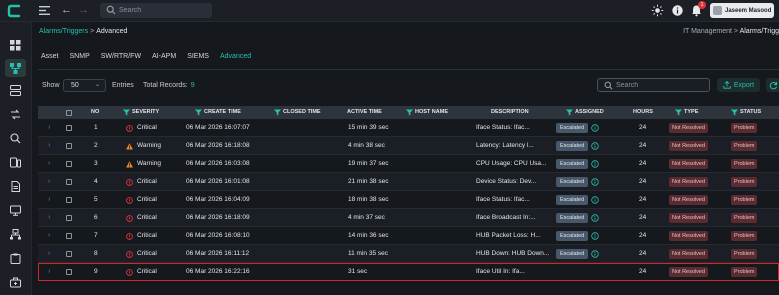  I want to click on select-all-checkbox, so click(69, 112).